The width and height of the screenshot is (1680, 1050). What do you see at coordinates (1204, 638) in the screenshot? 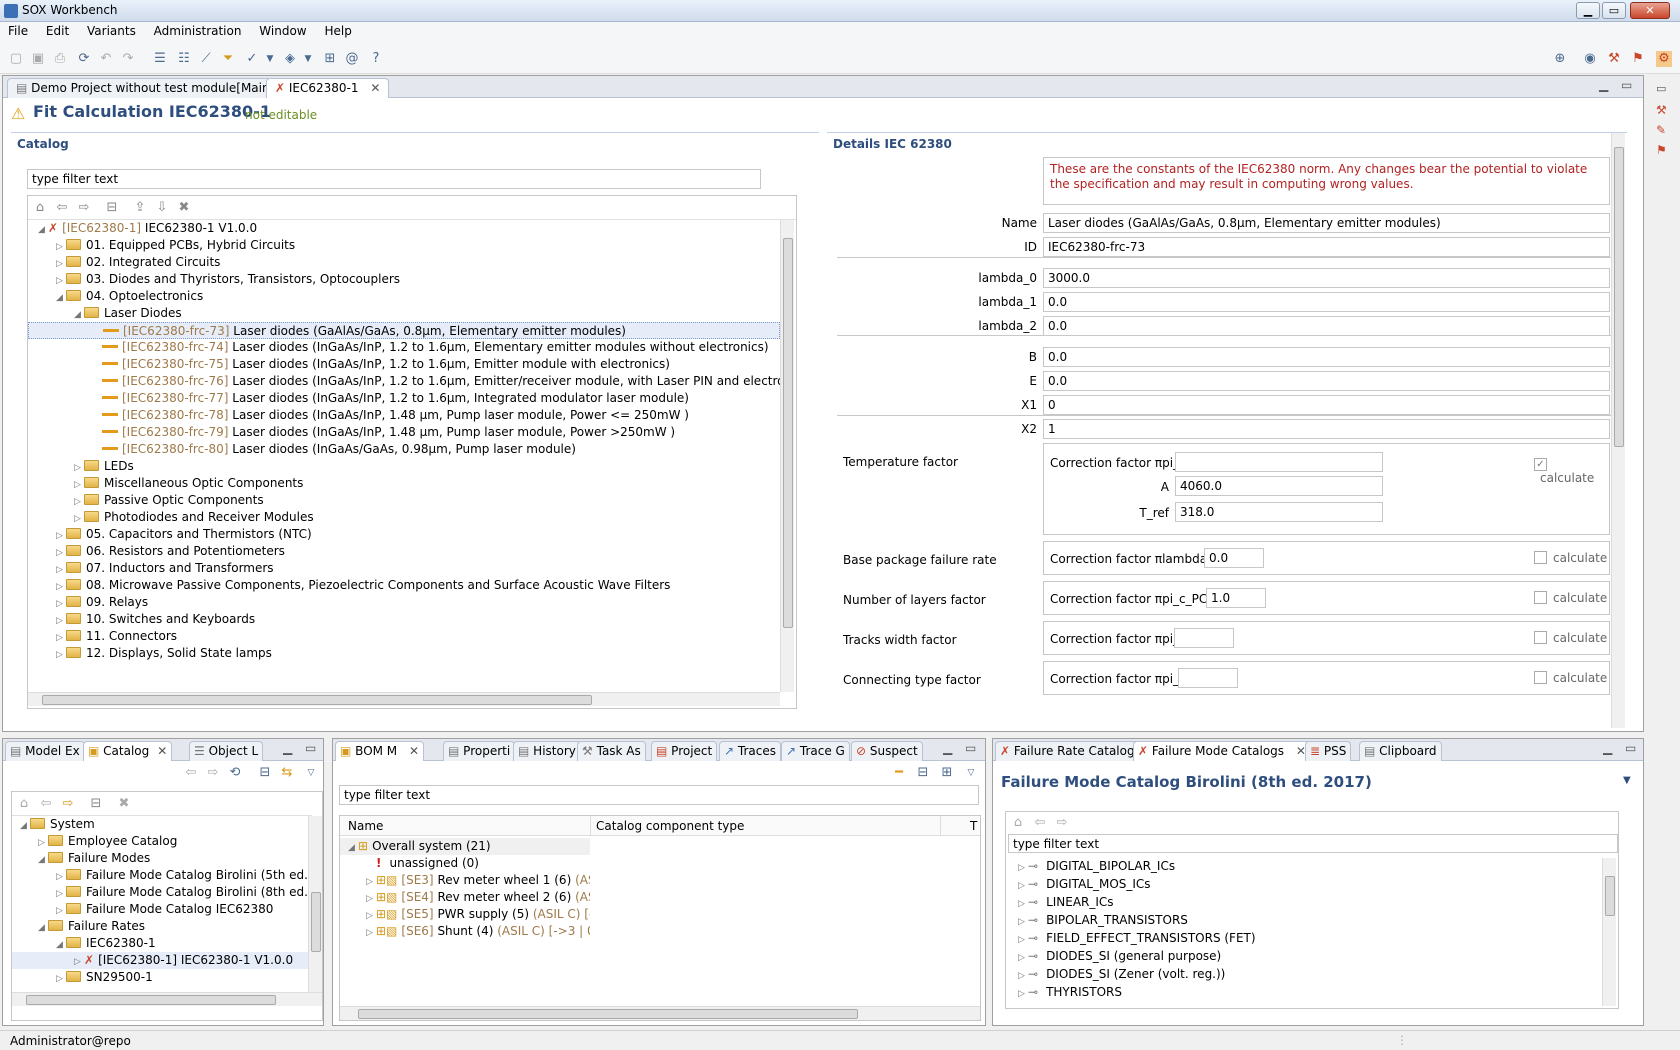
I see `correction-input` at bounding box center [1204, 638].